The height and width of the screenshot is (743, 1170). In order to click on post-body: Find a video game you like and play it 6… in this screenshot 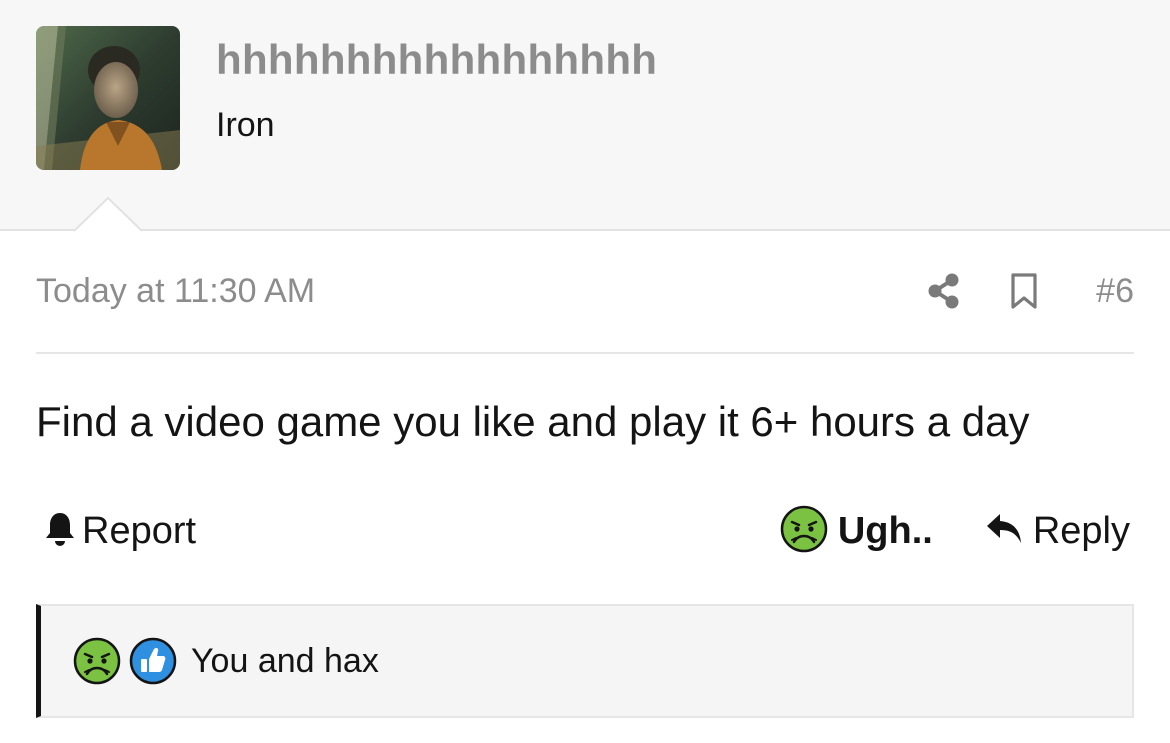, I will do `click(533, 421)`.